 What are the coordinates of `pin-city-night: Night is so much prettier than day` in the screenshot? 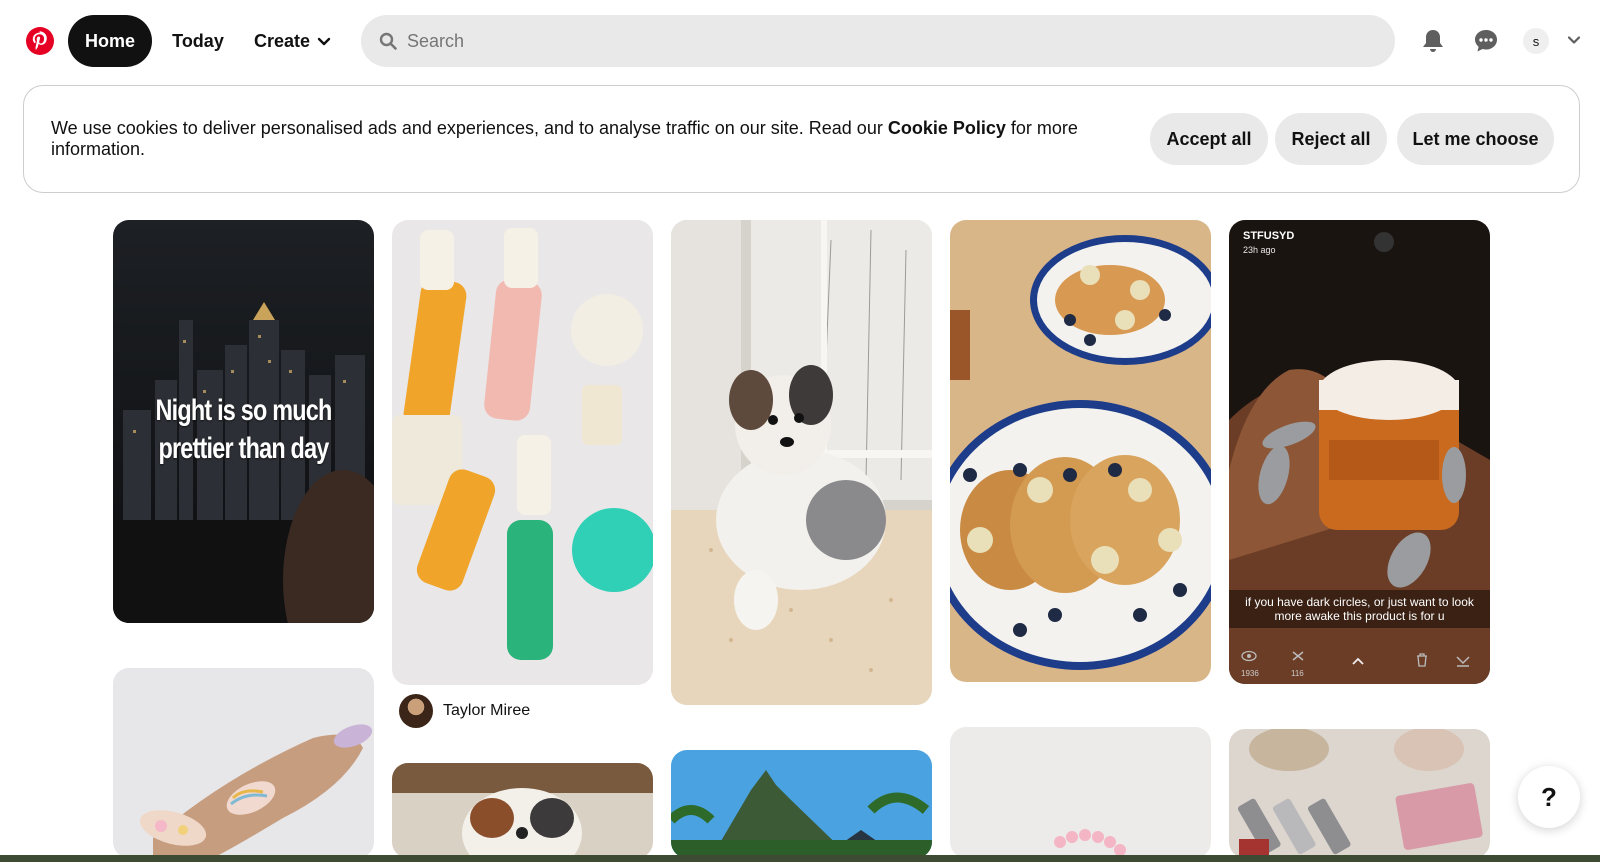 It's located at (243, 421).